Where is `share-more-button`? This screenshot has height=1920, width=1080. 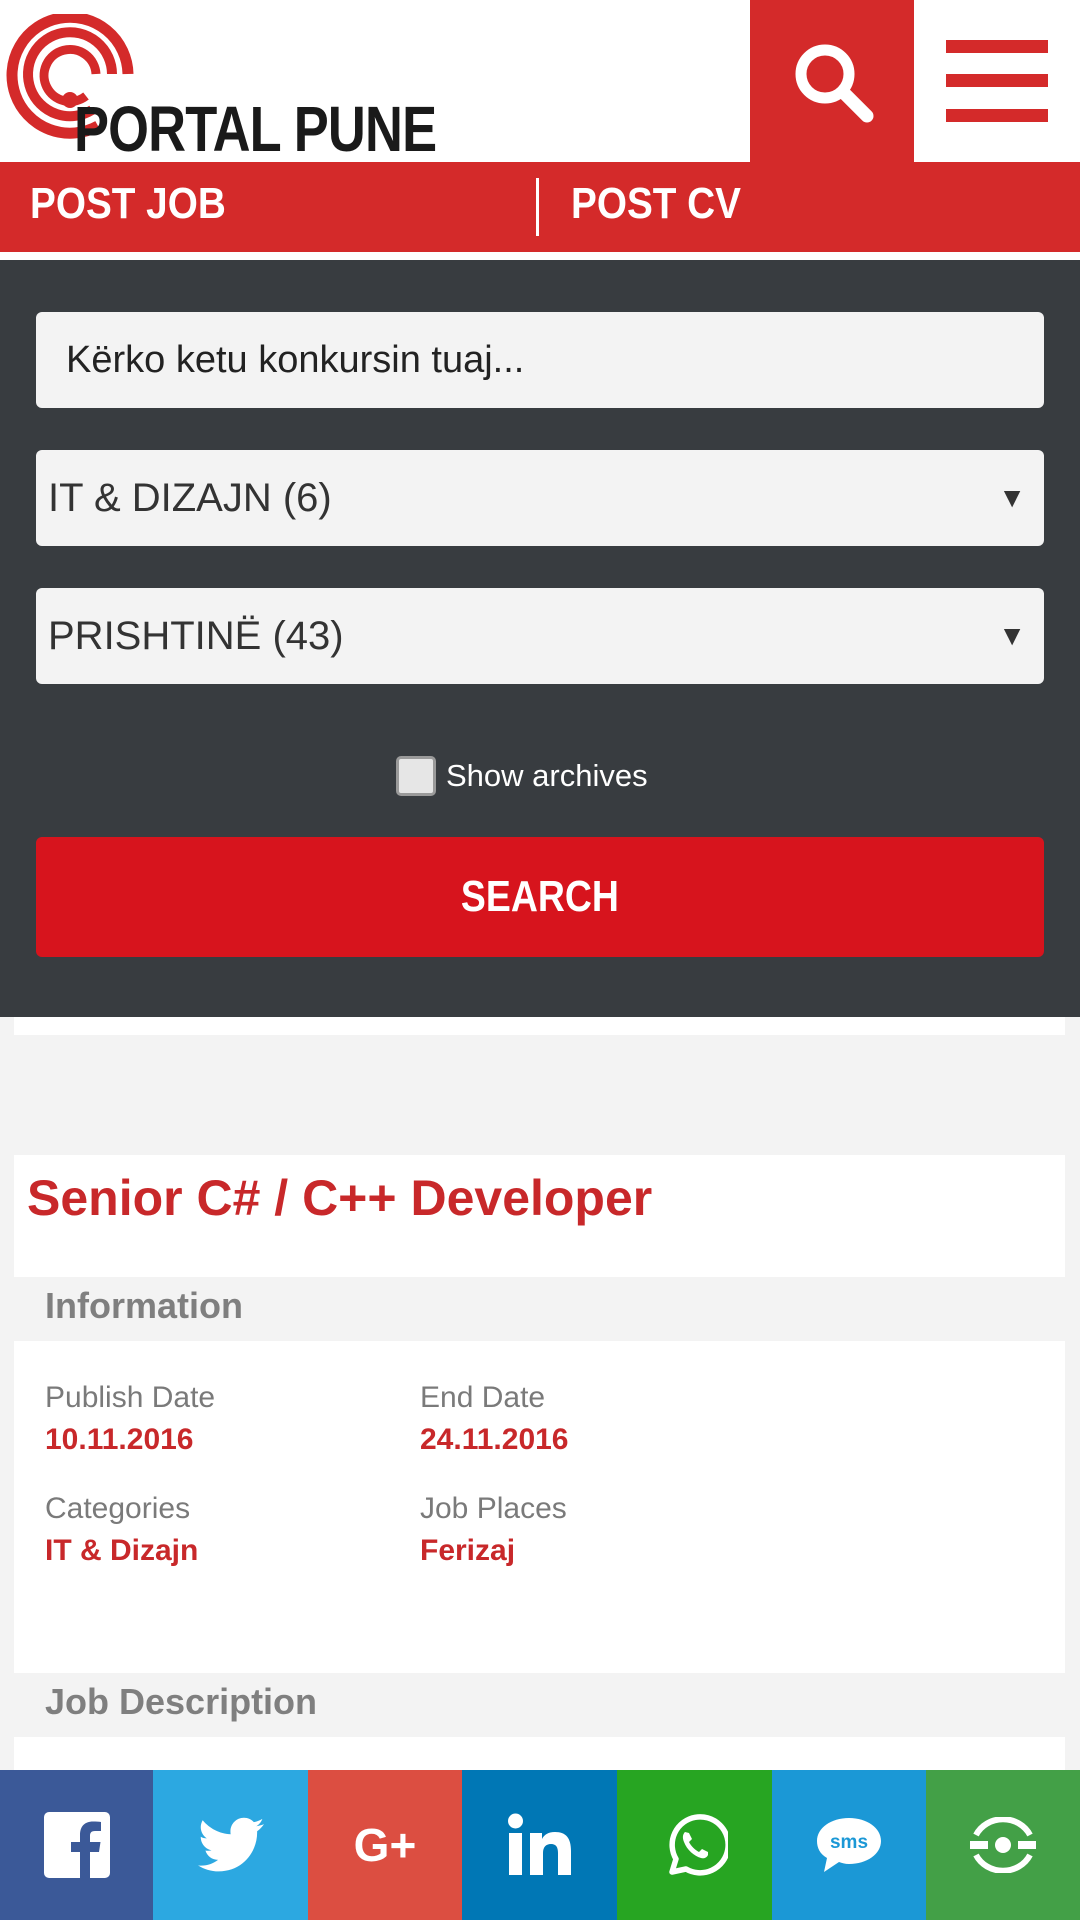 share-more-button is located at coordinates (1003, 1845).